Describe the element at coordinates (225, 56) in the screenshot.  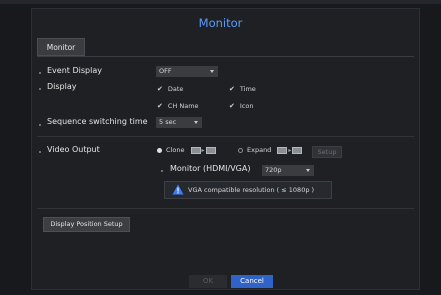
I see `tab-divider` at that location.